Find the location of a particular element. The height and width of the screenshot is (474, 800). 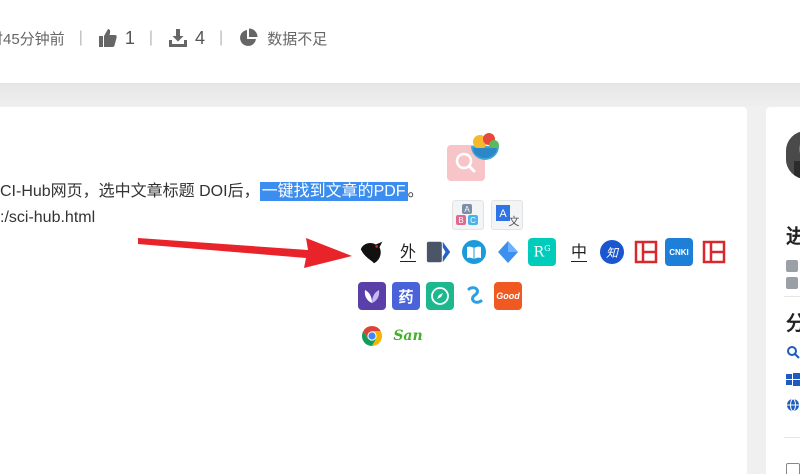

yao-label: 药 is located at coordinates (406, 297).